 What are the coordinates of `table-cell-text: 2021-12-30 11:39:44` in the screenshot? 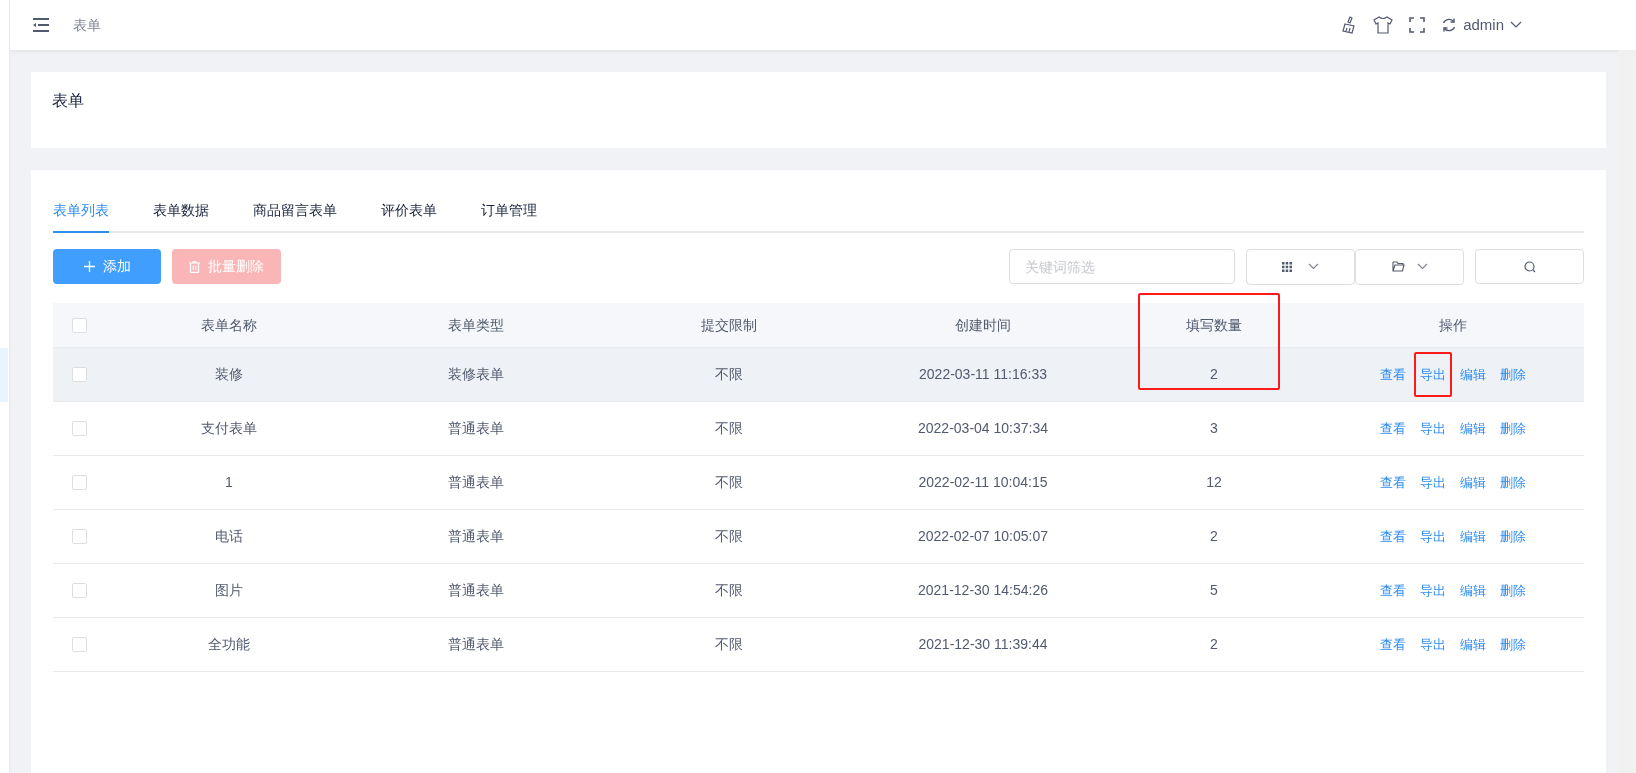 It's located at (983, 644).